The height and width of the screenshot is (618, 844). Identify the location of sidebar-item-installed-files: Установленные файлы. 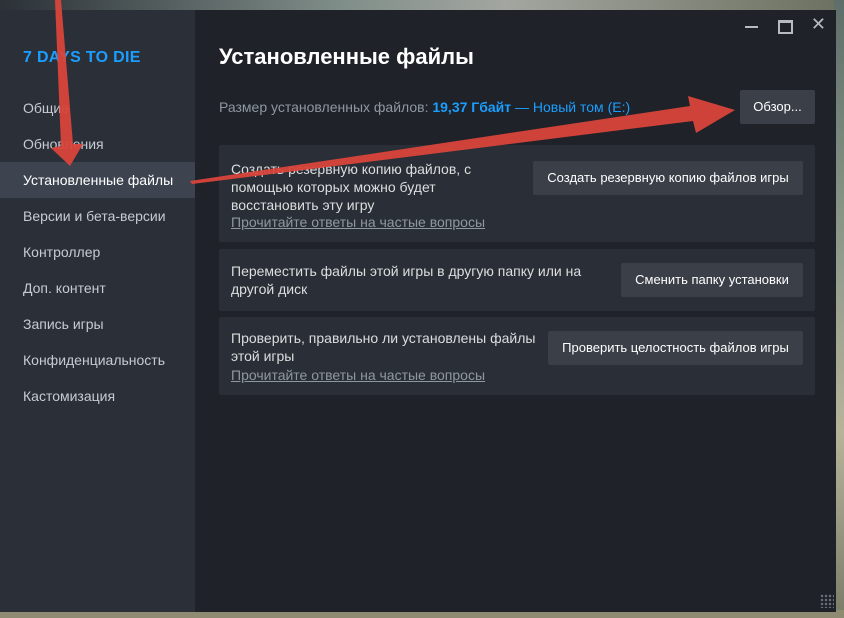
(97, 180).